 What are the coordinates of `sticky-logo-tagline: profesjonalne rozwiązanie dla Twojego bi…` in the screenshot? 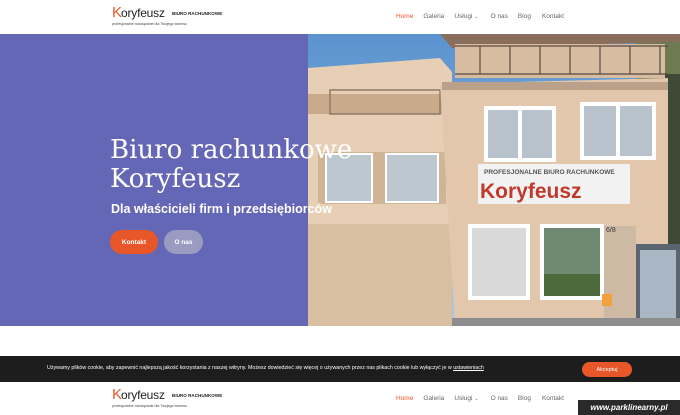 It's located at (150, 406).